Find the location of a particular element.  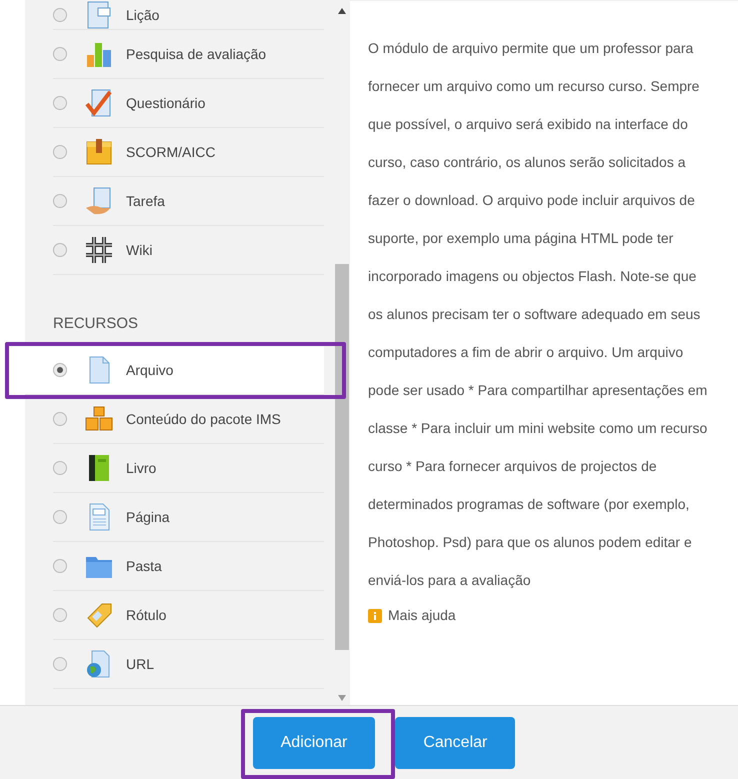

scroll-up-icon is located at coordinates (342, 11).